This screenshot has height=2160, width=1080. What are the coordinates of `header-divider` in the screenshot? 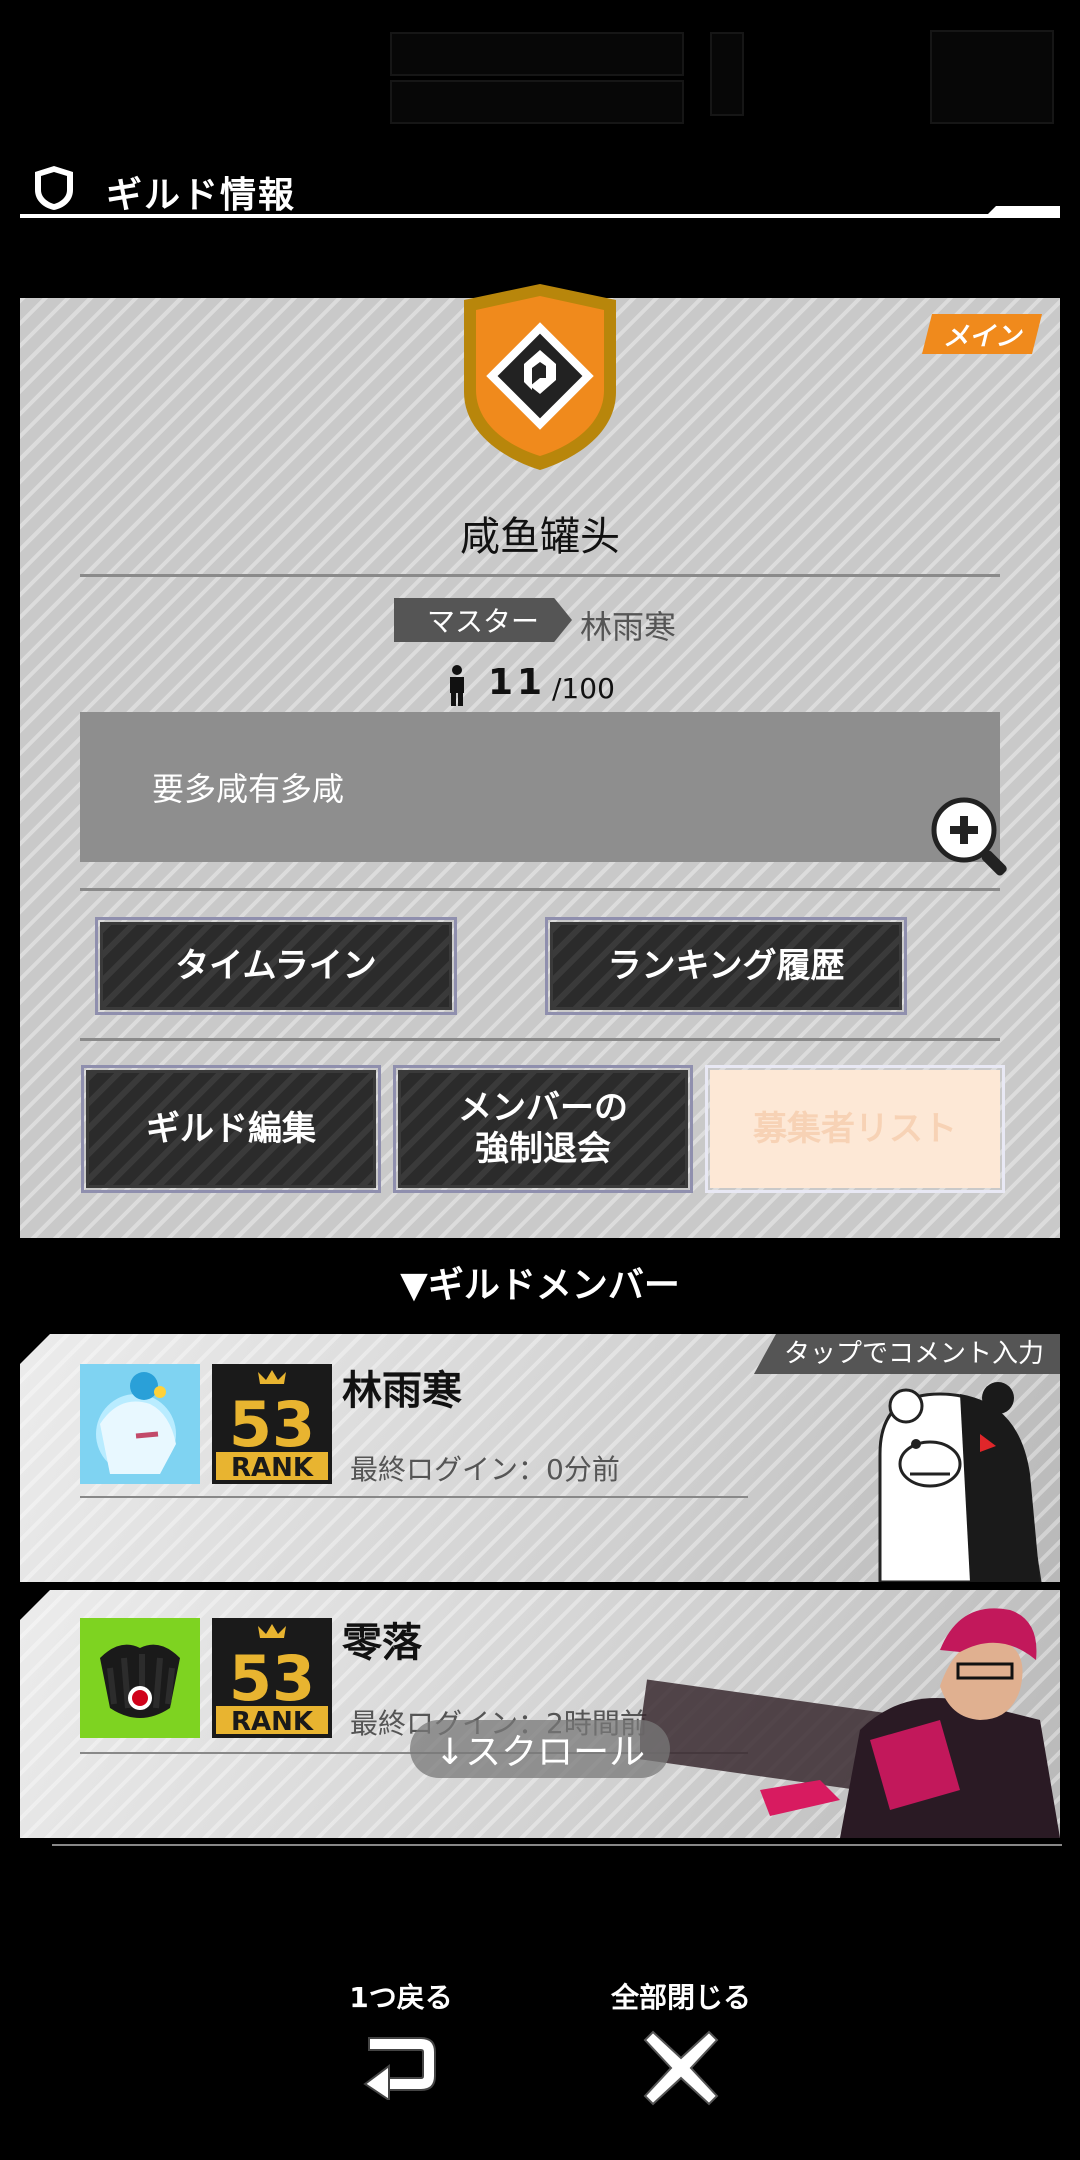 It's located at (540, 216).